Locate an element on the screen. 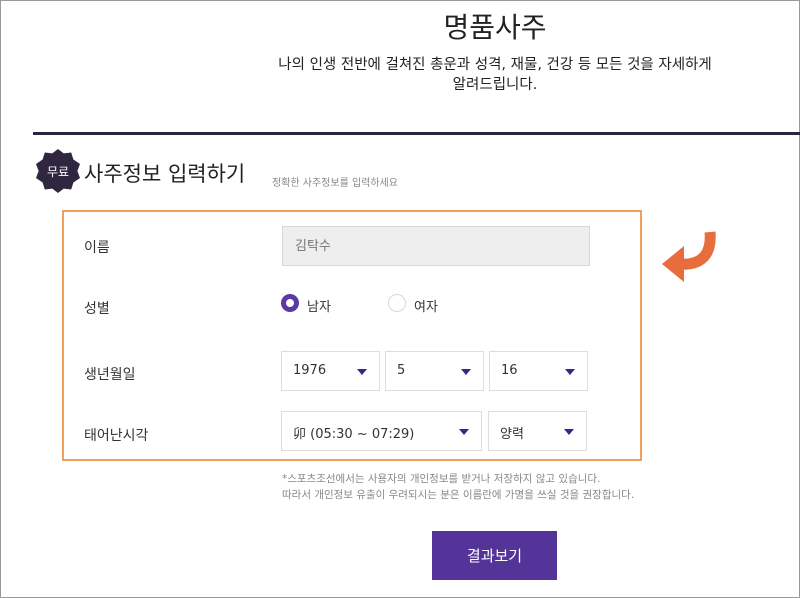  name-input is located at coordinates (436, 246).